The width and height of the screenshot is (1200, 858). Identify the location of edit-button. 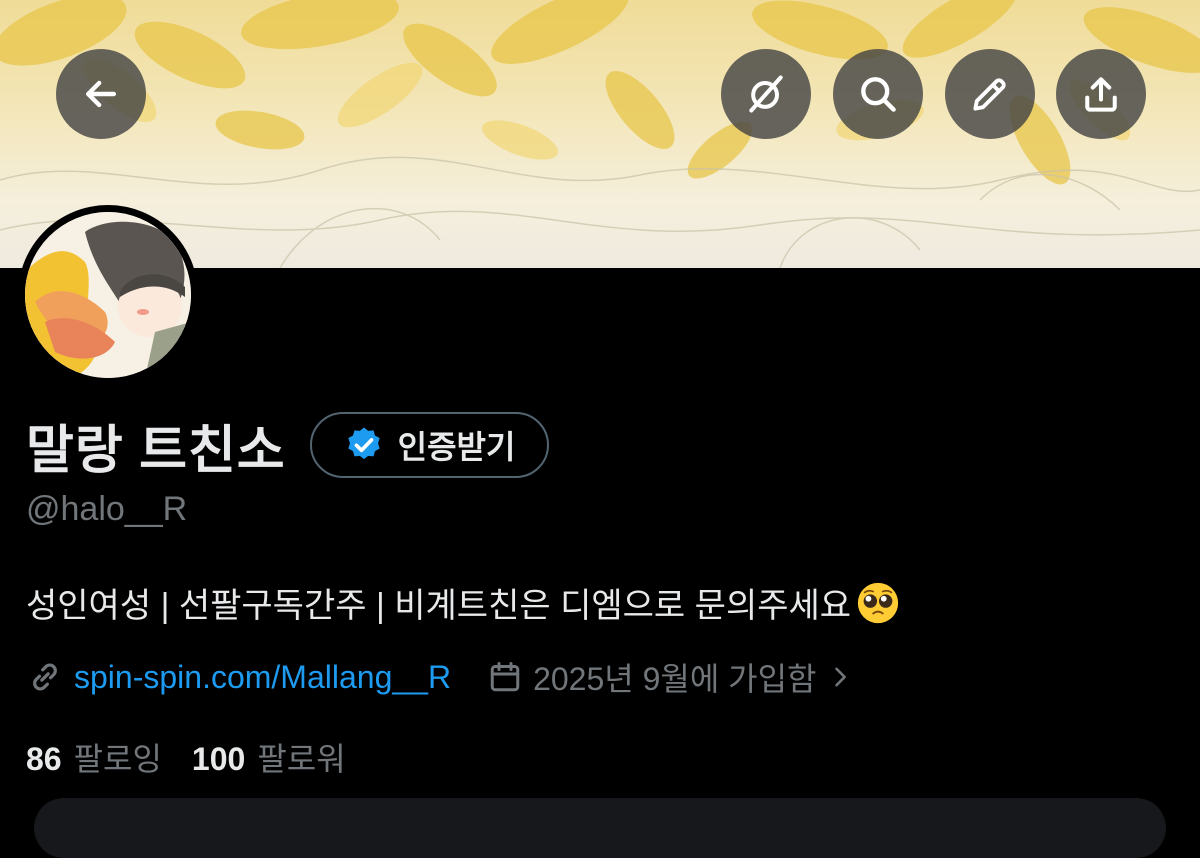
(990, 94).